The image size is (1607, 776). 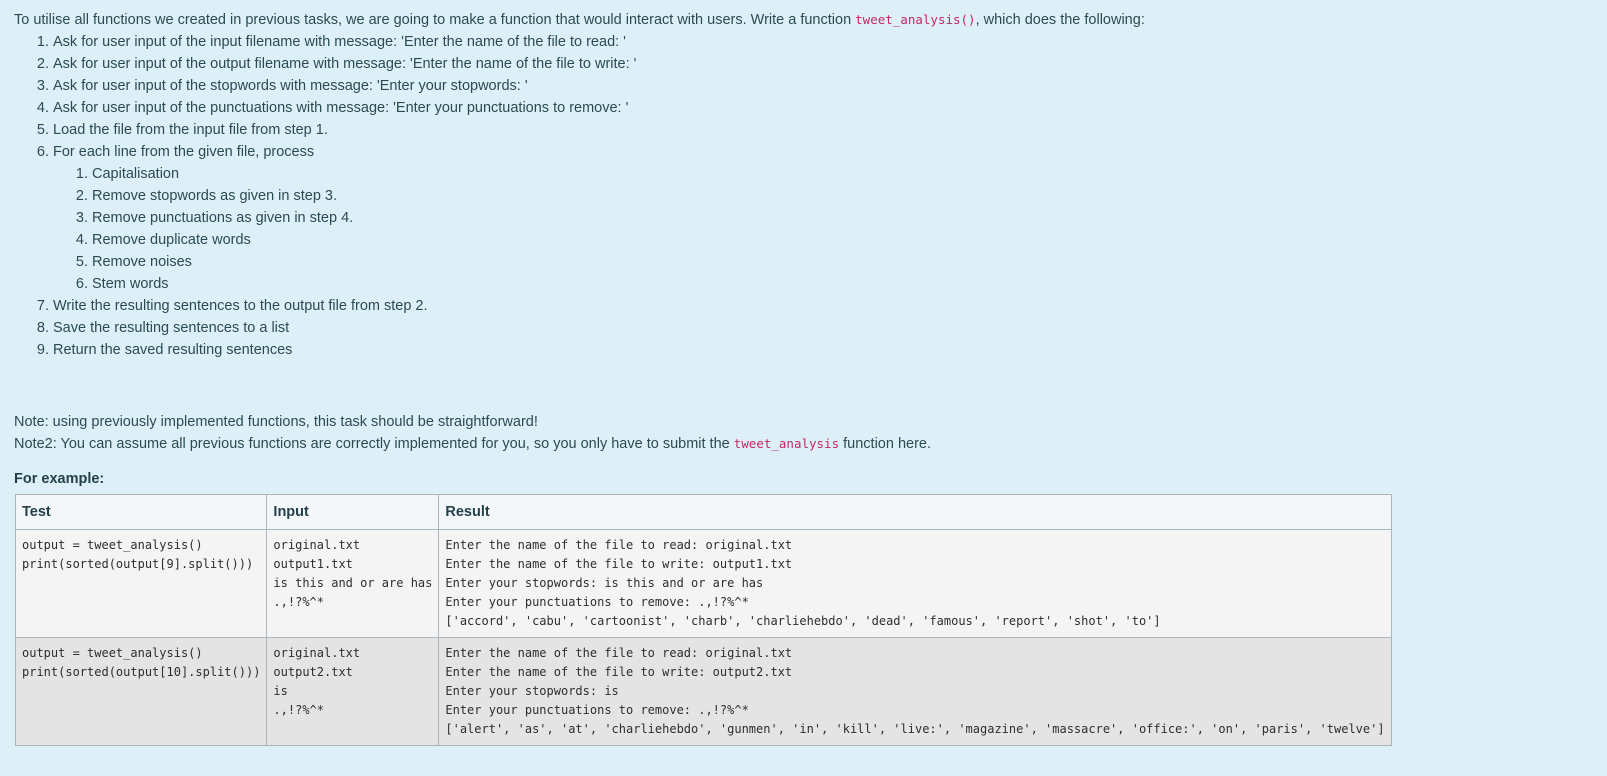 I want to click on substep-item: Remove duplicate words, so click(x=833, y=240).